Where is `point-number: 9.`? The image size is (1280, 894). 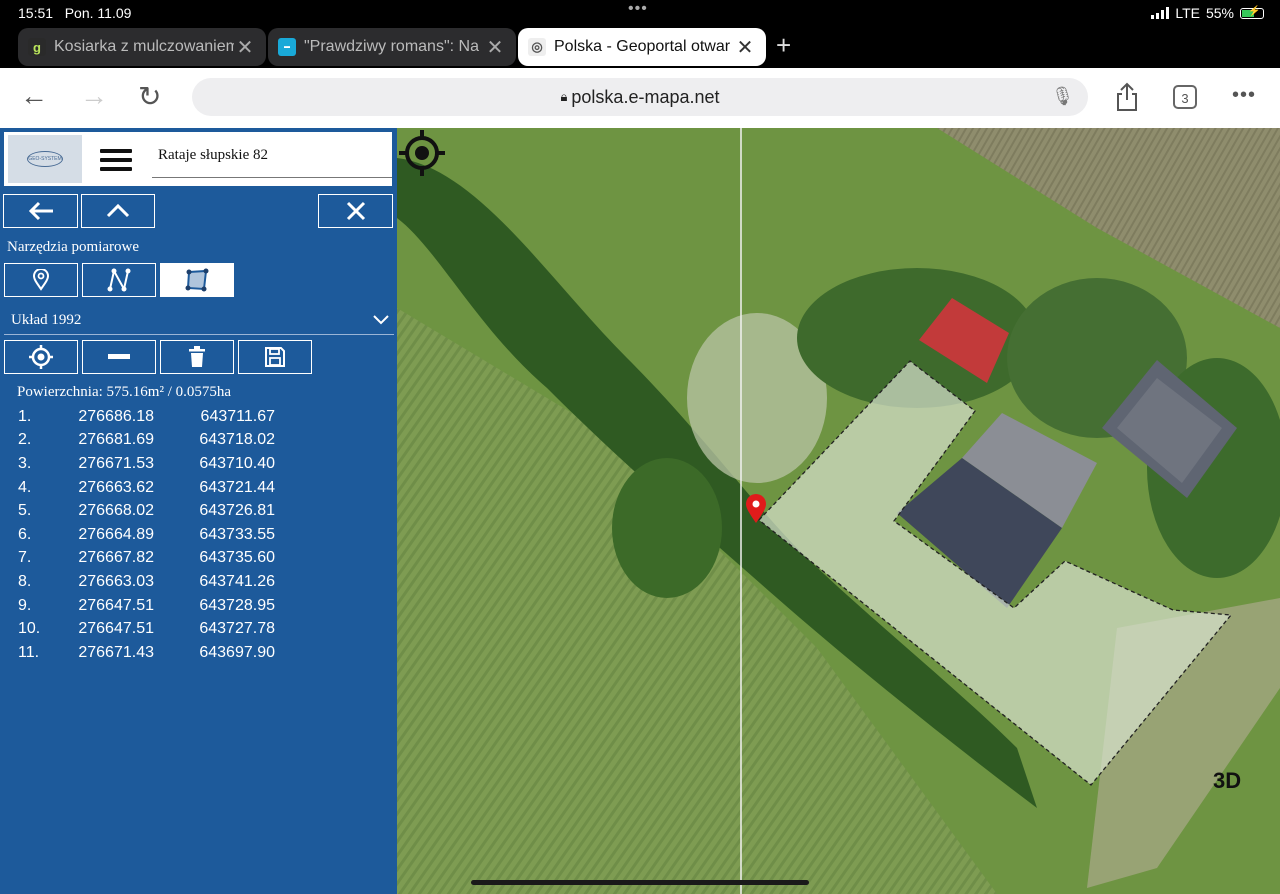
point-number: 9. is located at coordinates (25, 605).